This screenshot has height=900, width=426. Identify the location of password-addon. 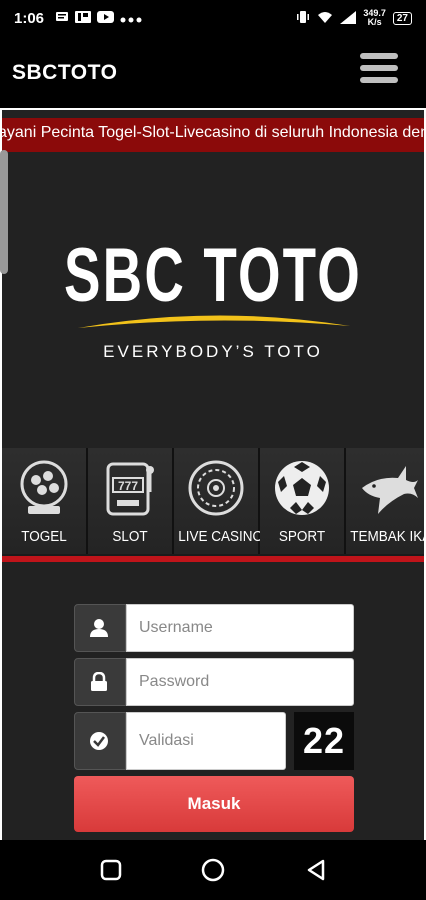
(100, 682).